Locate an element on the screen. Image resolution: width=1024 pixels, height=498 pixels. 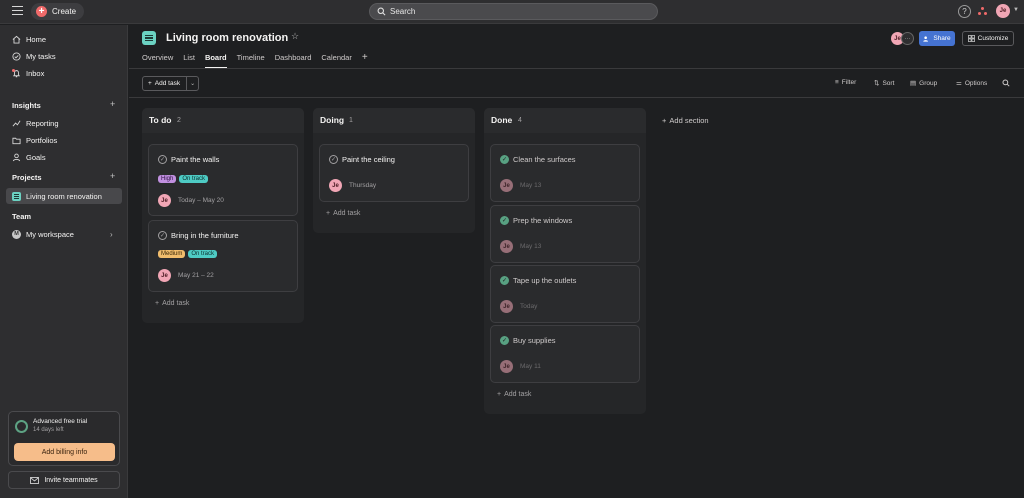
home-icon is located at coordinates (16, 39).